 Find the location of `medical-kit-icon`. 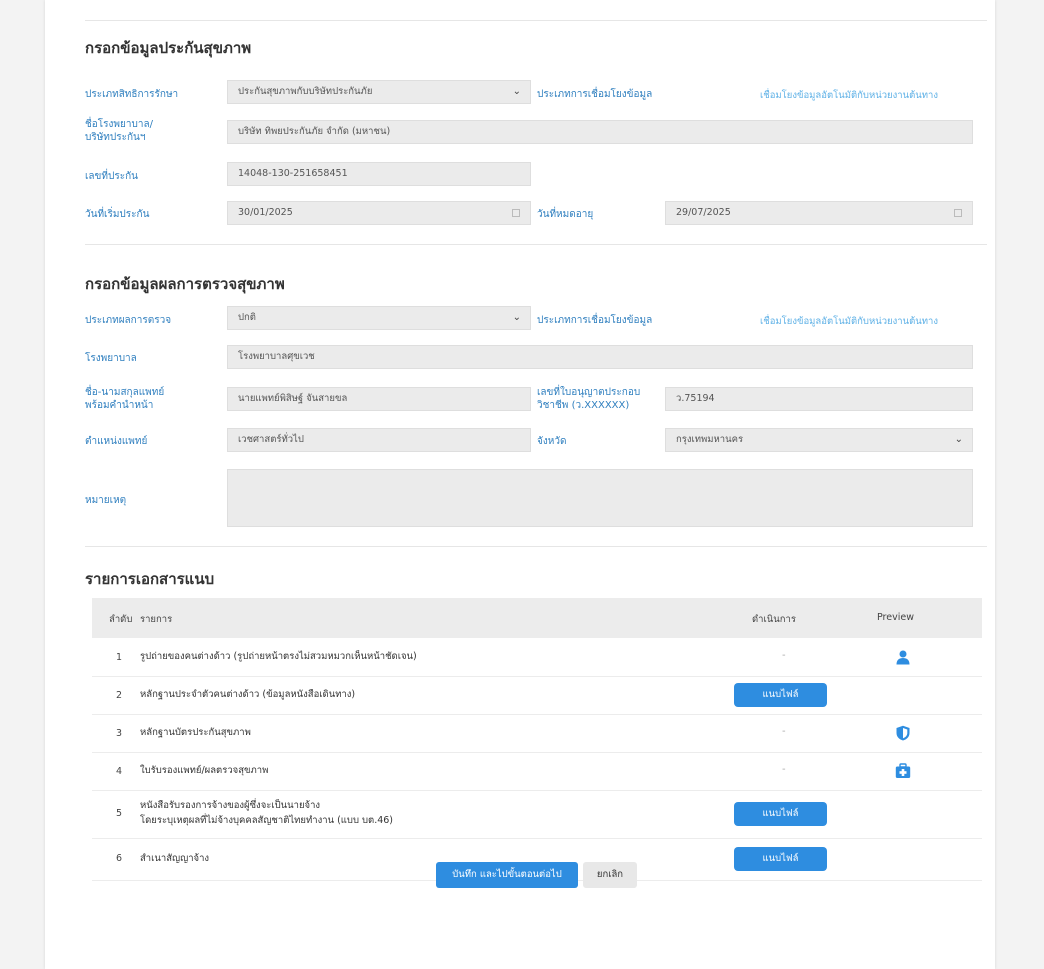

medical-kit-icon is located at coordinates (903, 771).